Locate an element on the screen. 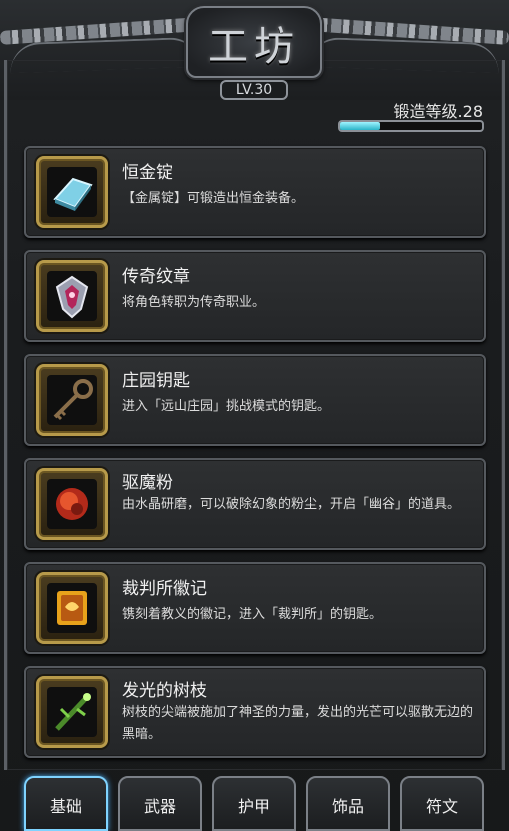  tab-armor: 护甲 is located at coordinates (254, 803).